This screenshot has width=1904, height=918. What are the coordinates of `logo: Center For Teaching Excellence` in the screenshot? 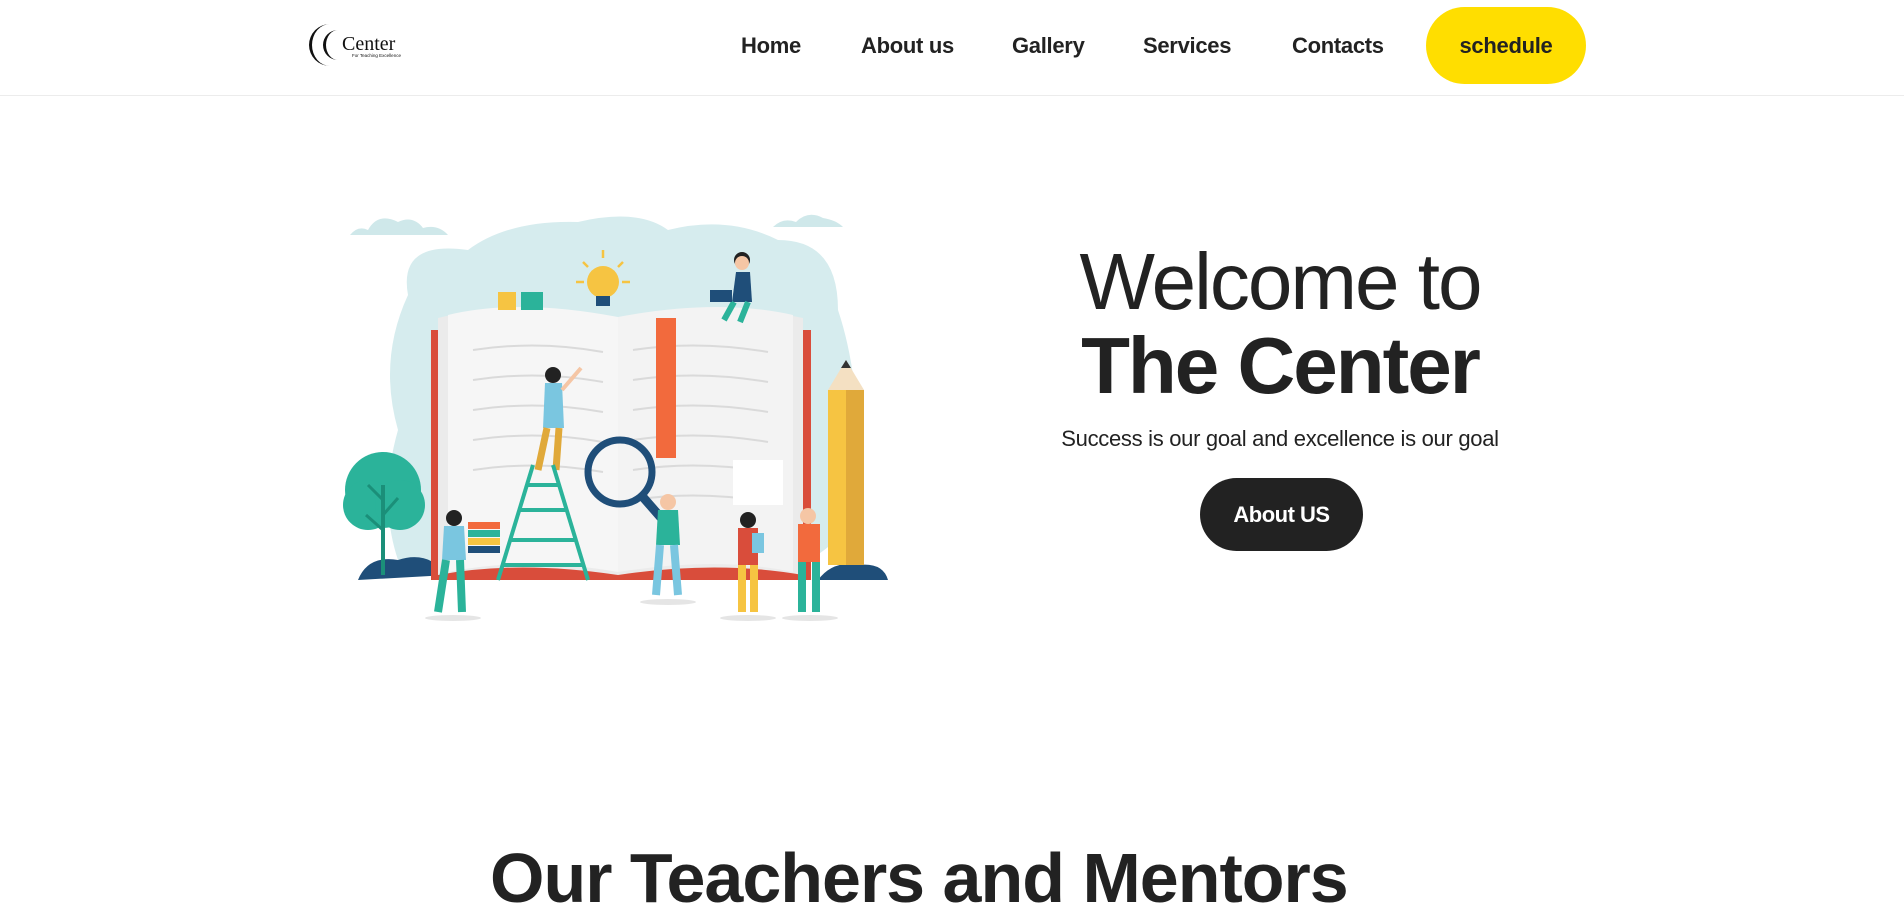 It's located at (360, 45).